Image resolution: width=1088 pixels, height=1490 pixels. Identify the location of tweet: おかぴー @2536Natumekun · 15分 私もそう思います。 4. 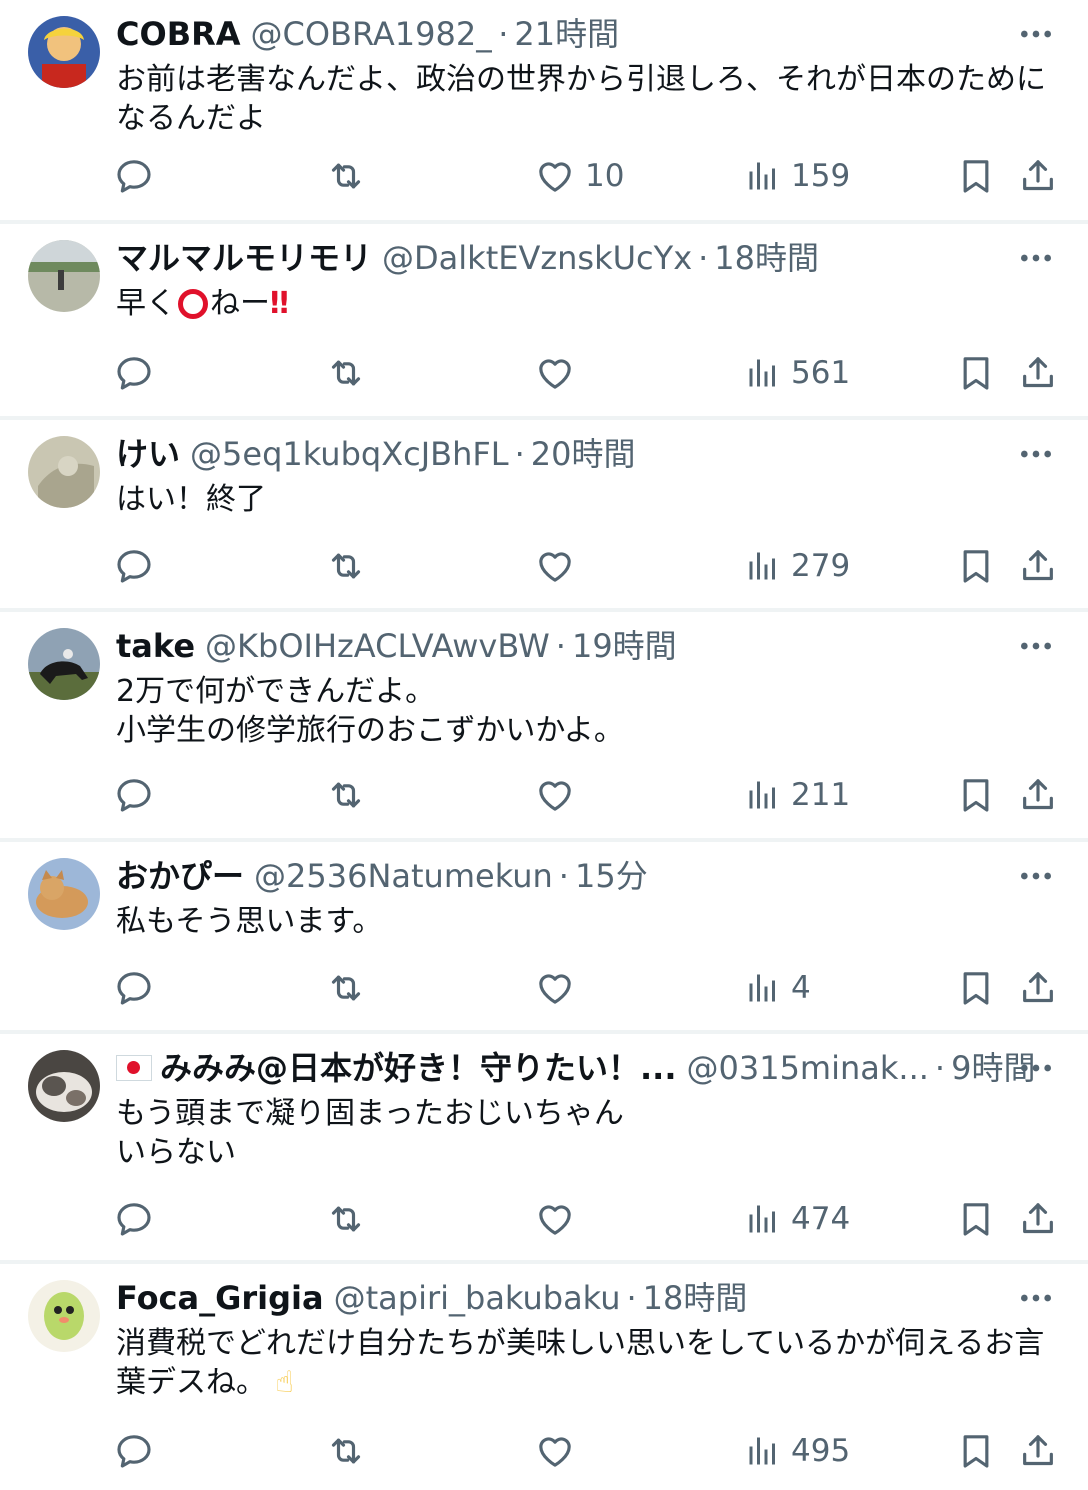
(544, 938).